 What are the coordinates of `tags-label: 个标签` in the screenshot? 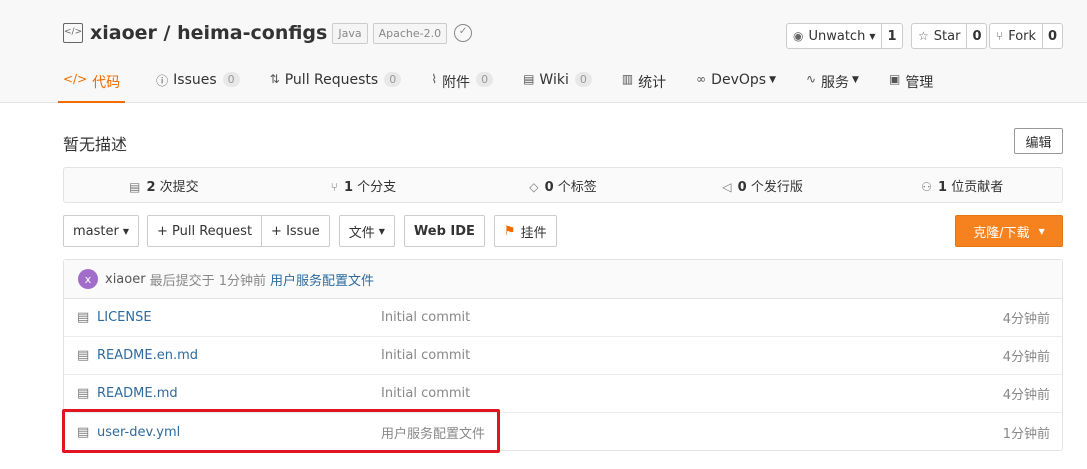 It's located at (577, 187).